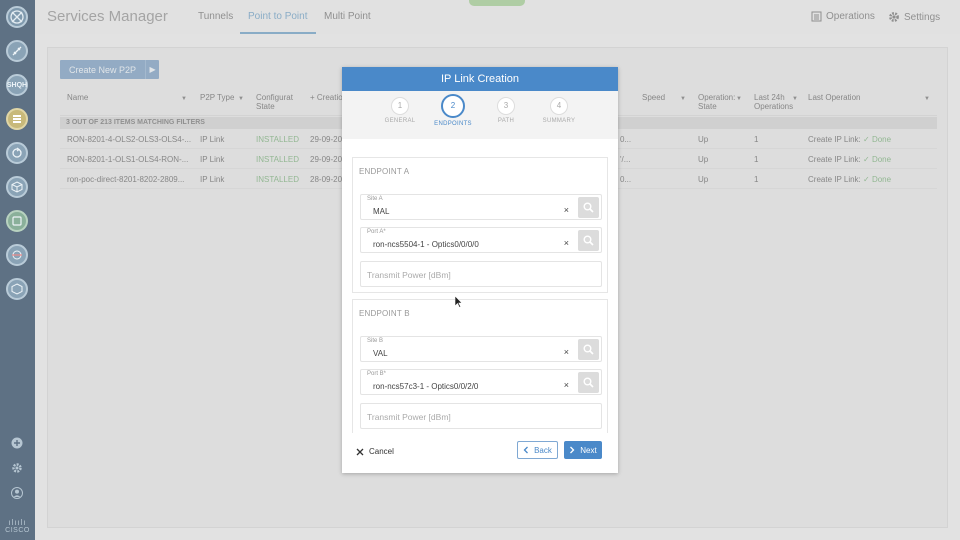  I want to click on sidebar-icon-label: SHQH, so click(17, 85).